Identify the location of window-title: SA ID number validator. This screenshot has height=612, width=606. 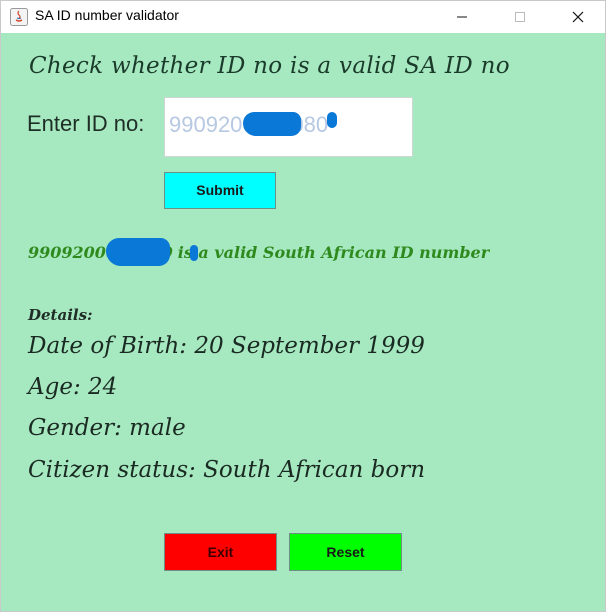
(107, 15).